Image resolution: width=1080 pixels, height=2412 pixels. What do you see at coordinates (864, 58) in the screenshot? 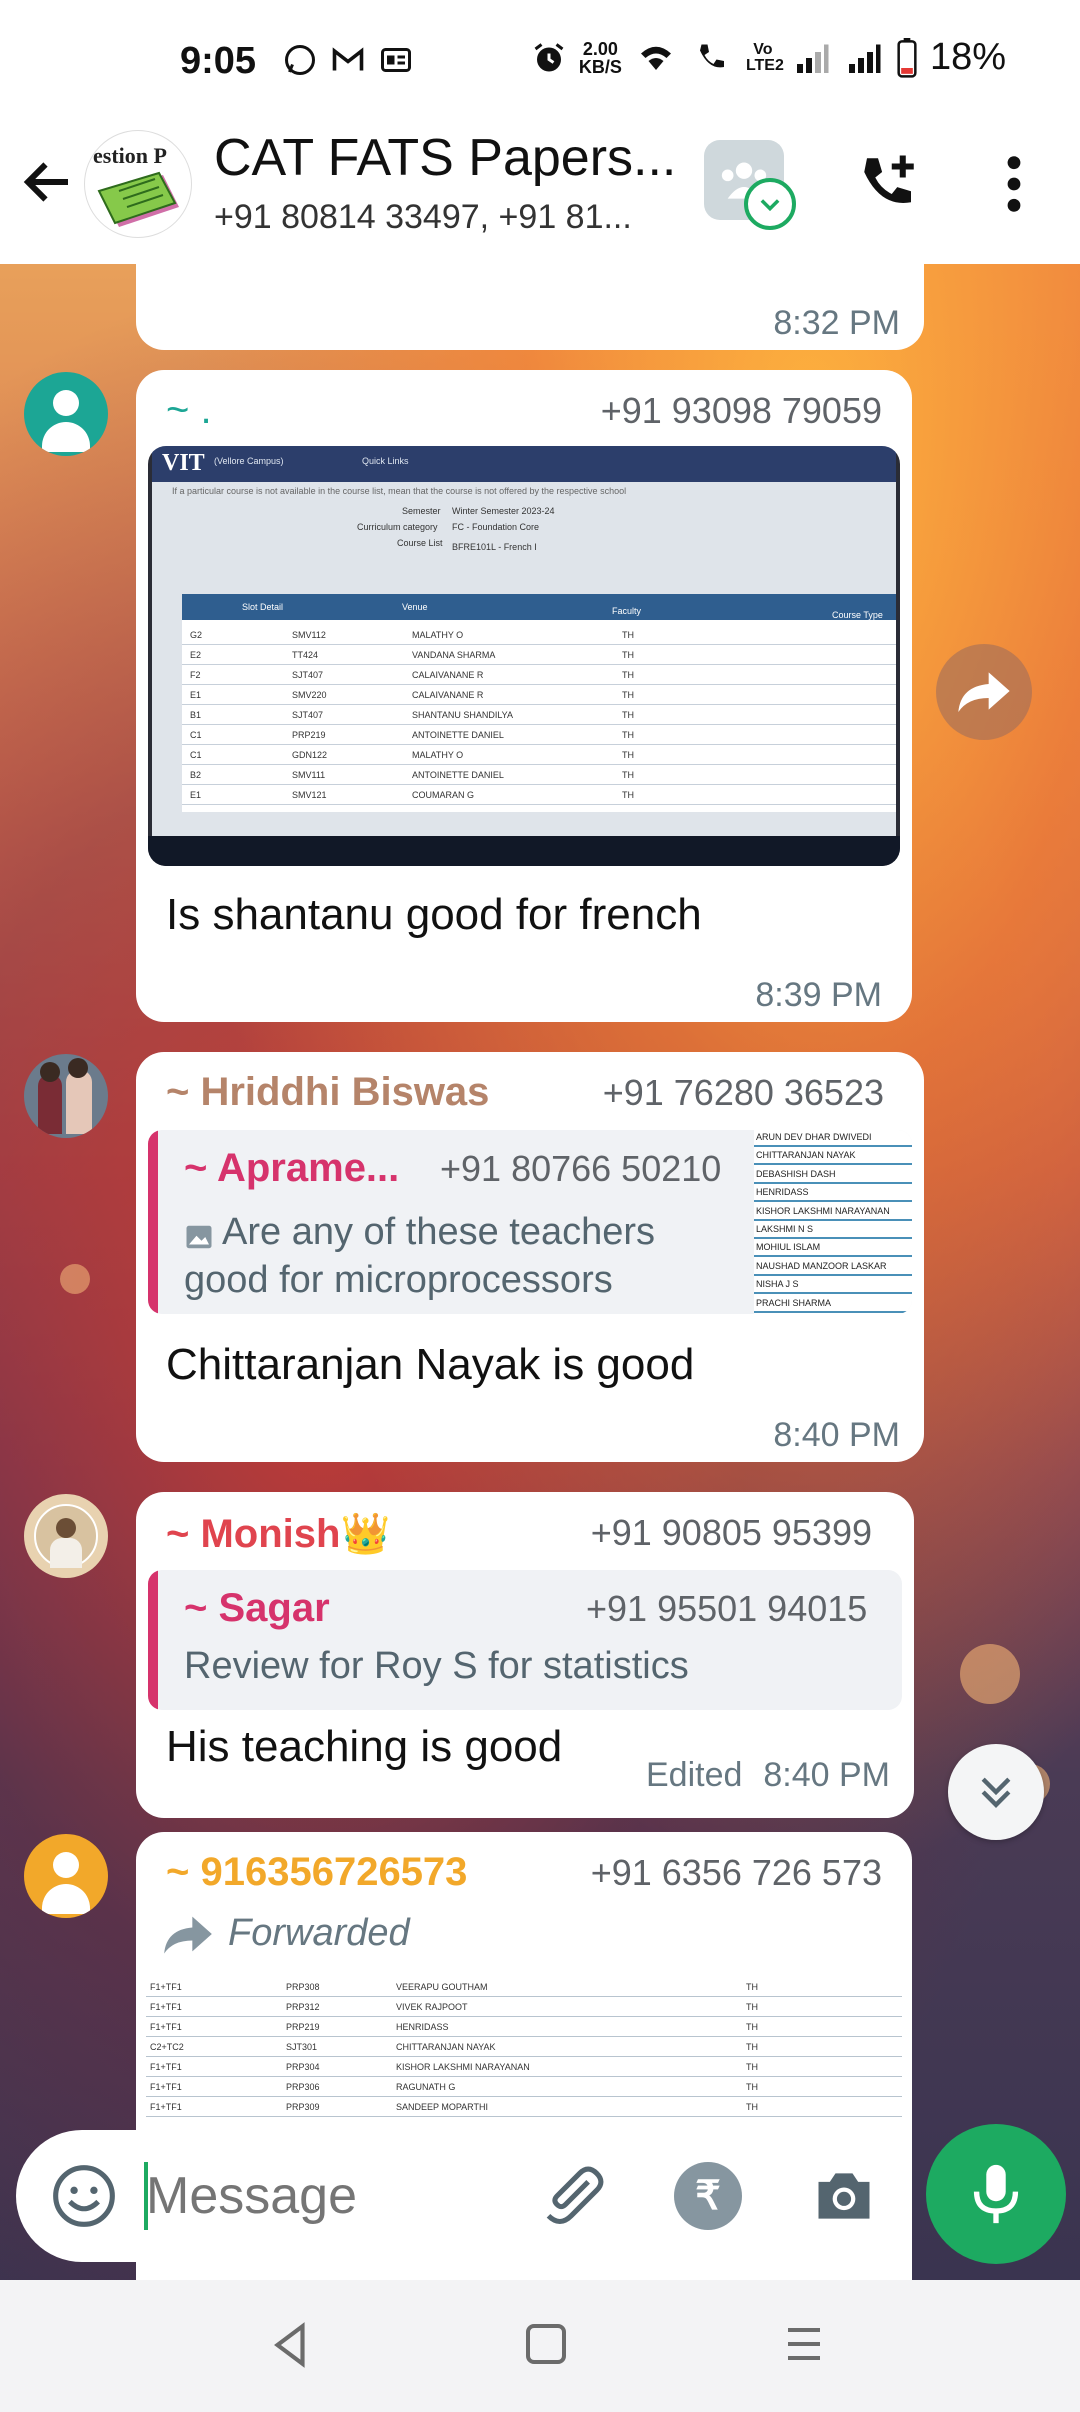
I see `signal-icon` at bounding box center [864, 58].